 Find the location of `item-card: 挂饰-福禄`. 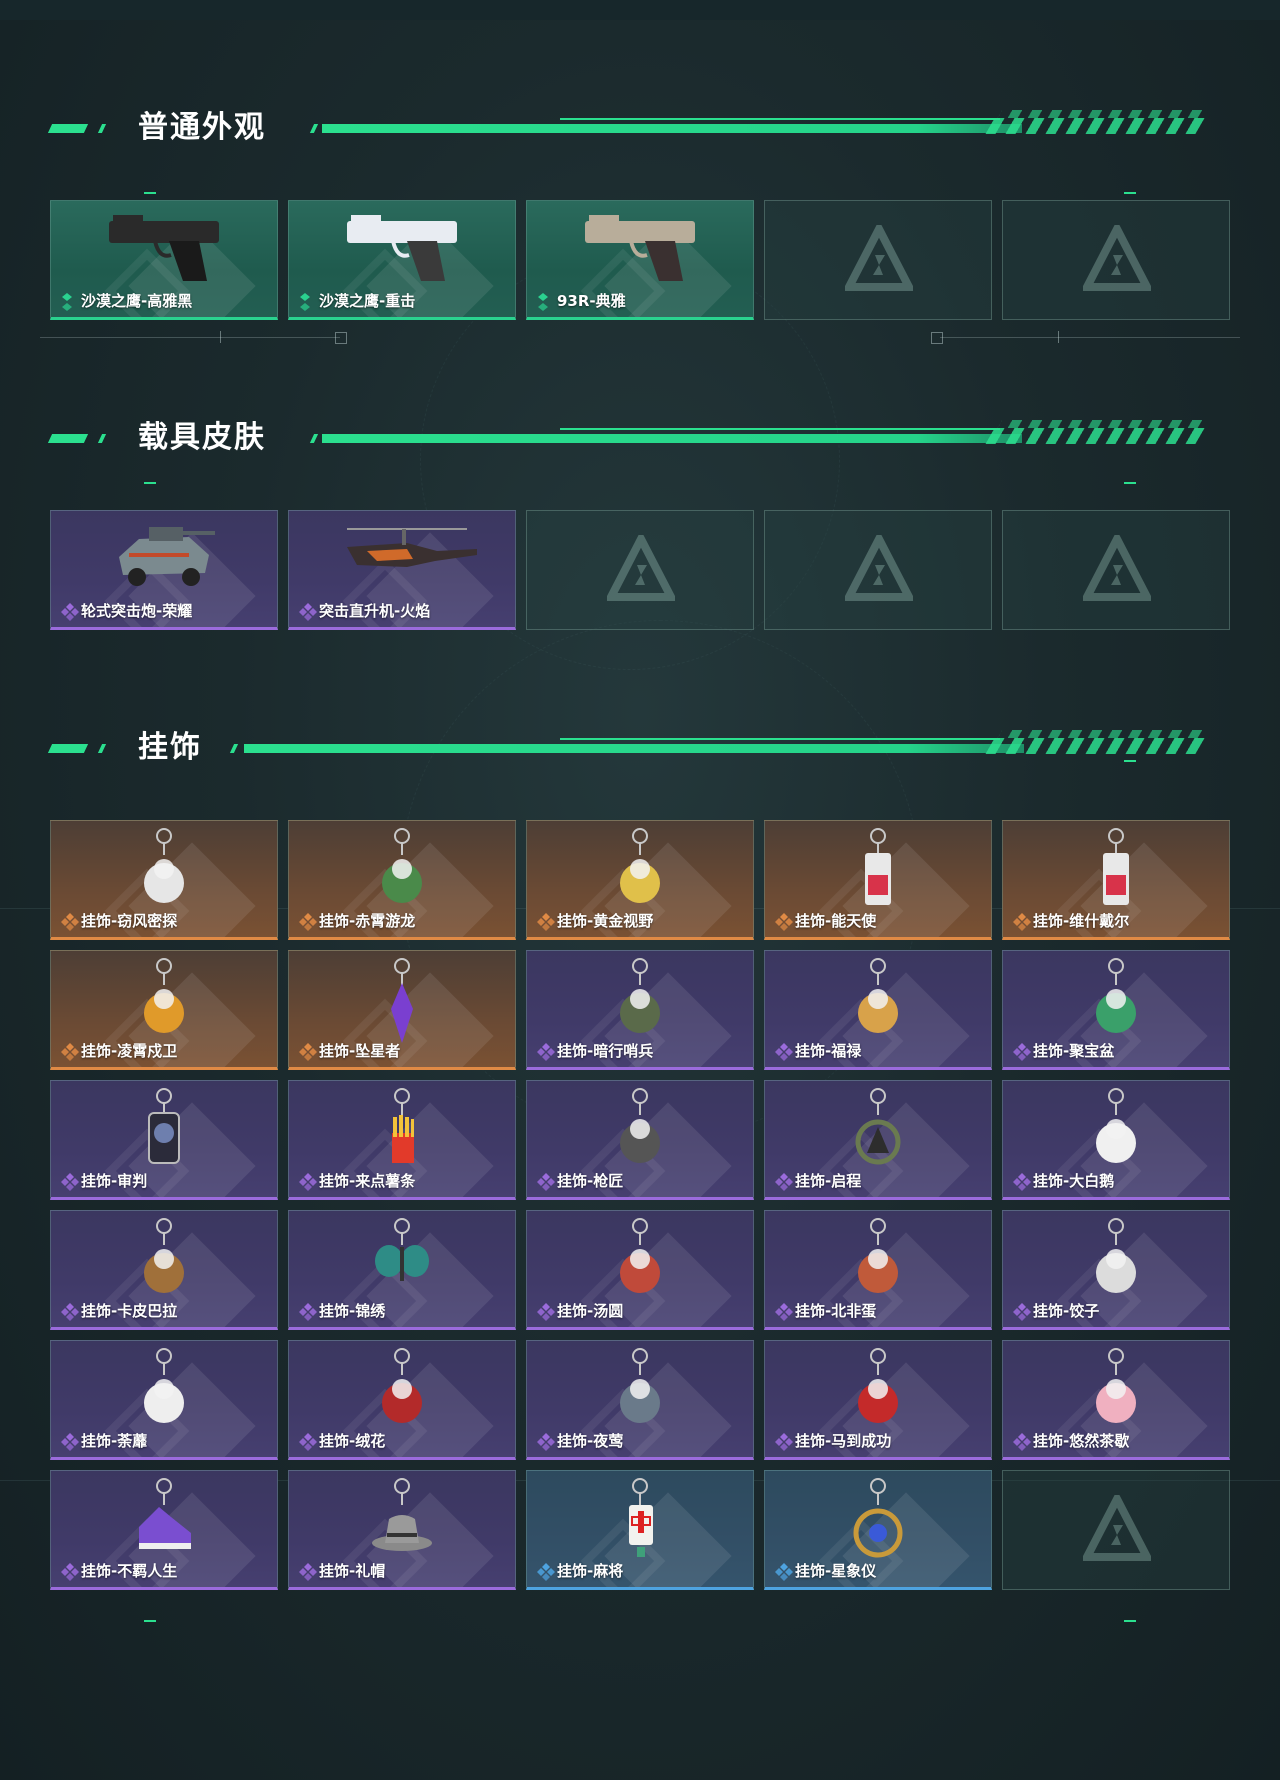

item-card: 挂饰-福禄 is located at coordinates (878, 1010).